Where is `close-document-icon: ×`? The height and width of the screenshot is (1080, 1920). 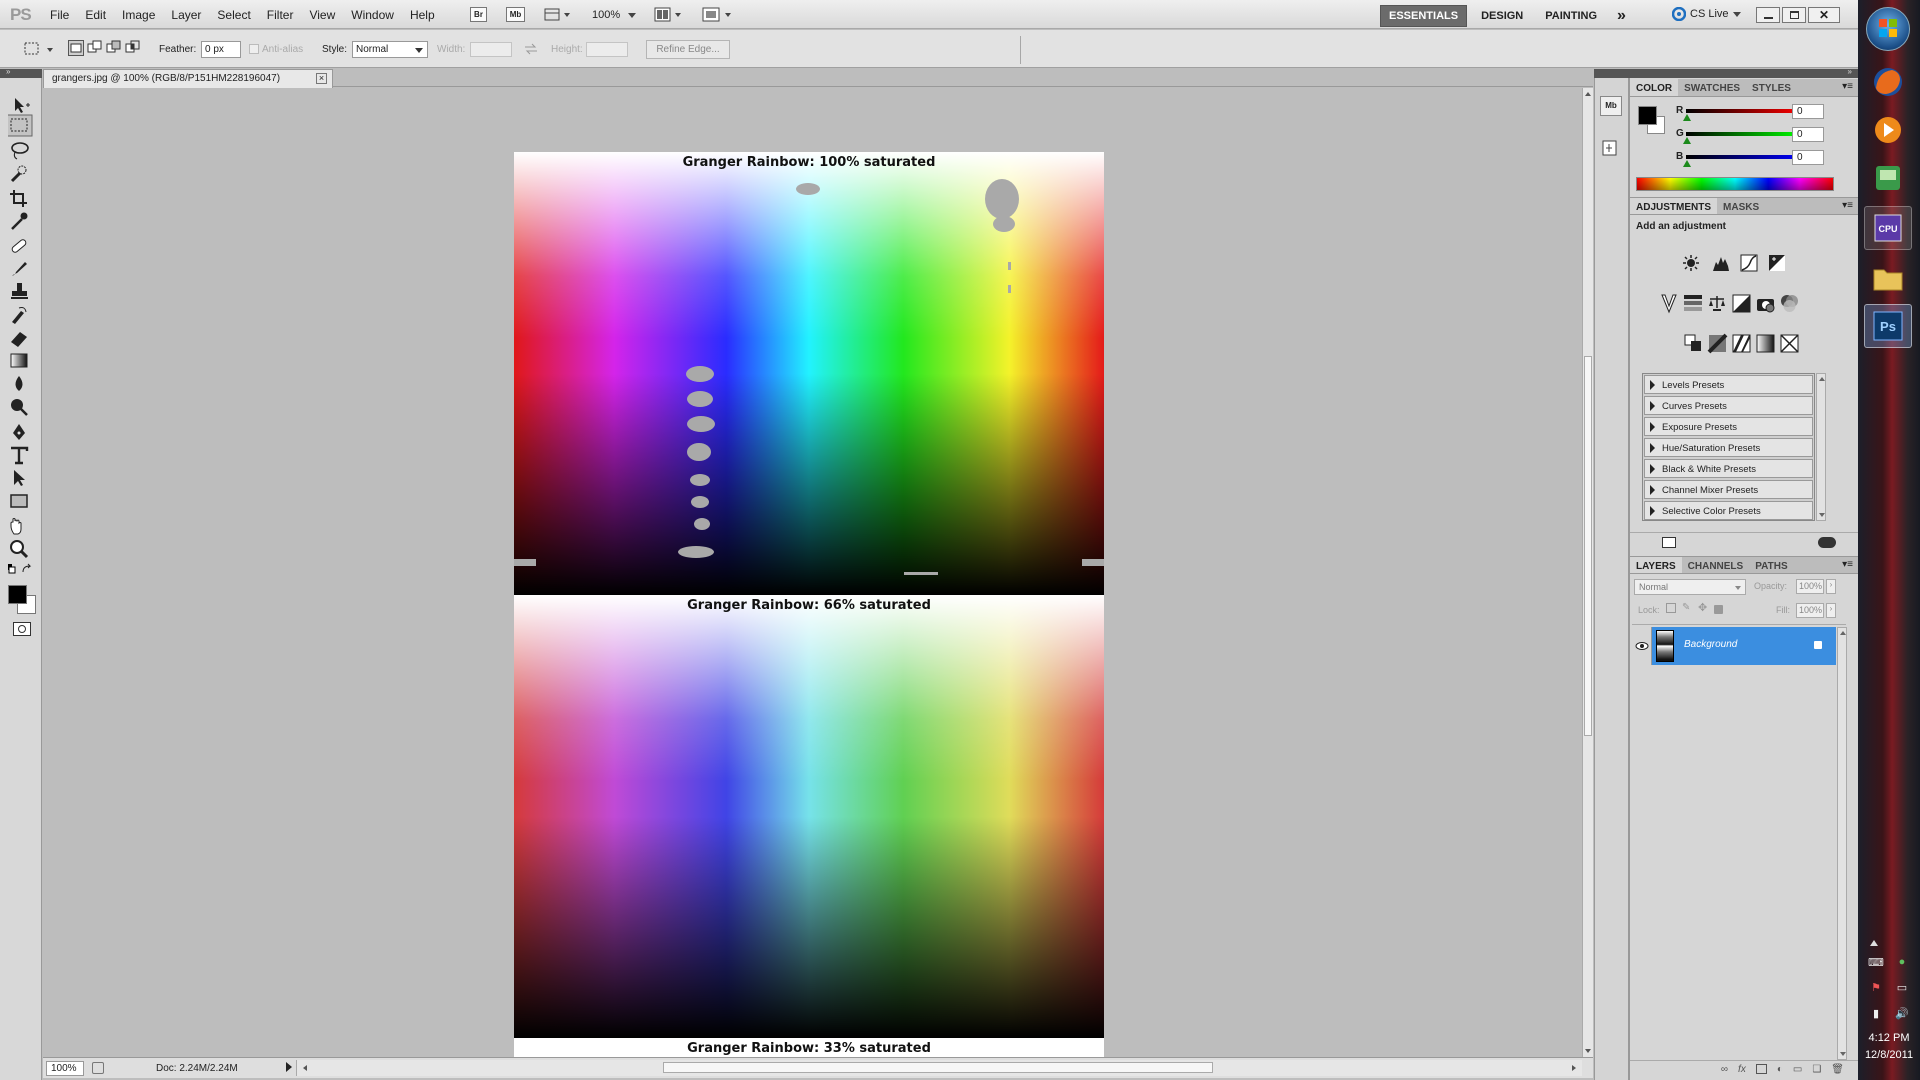 close-document-icon: × is located at coordinates (321, 78).